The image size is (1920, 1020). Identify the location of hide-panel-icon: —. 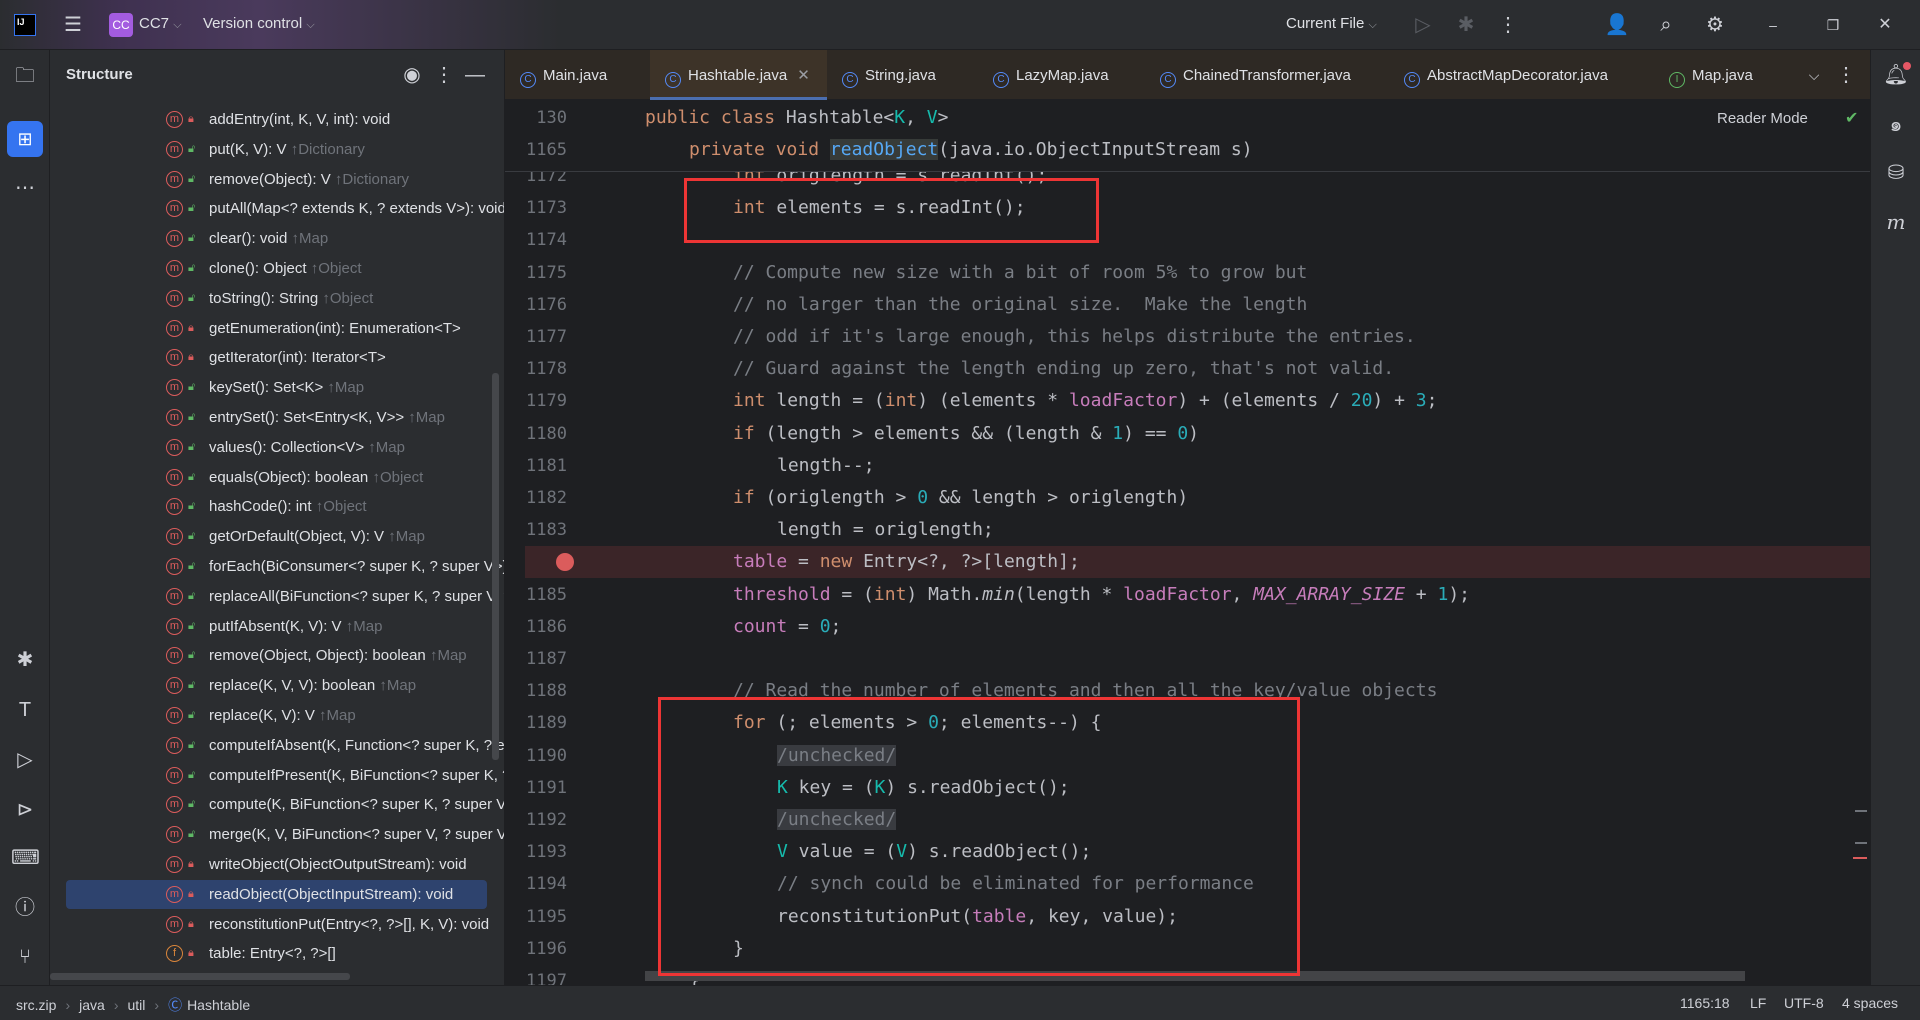
(475, 75).